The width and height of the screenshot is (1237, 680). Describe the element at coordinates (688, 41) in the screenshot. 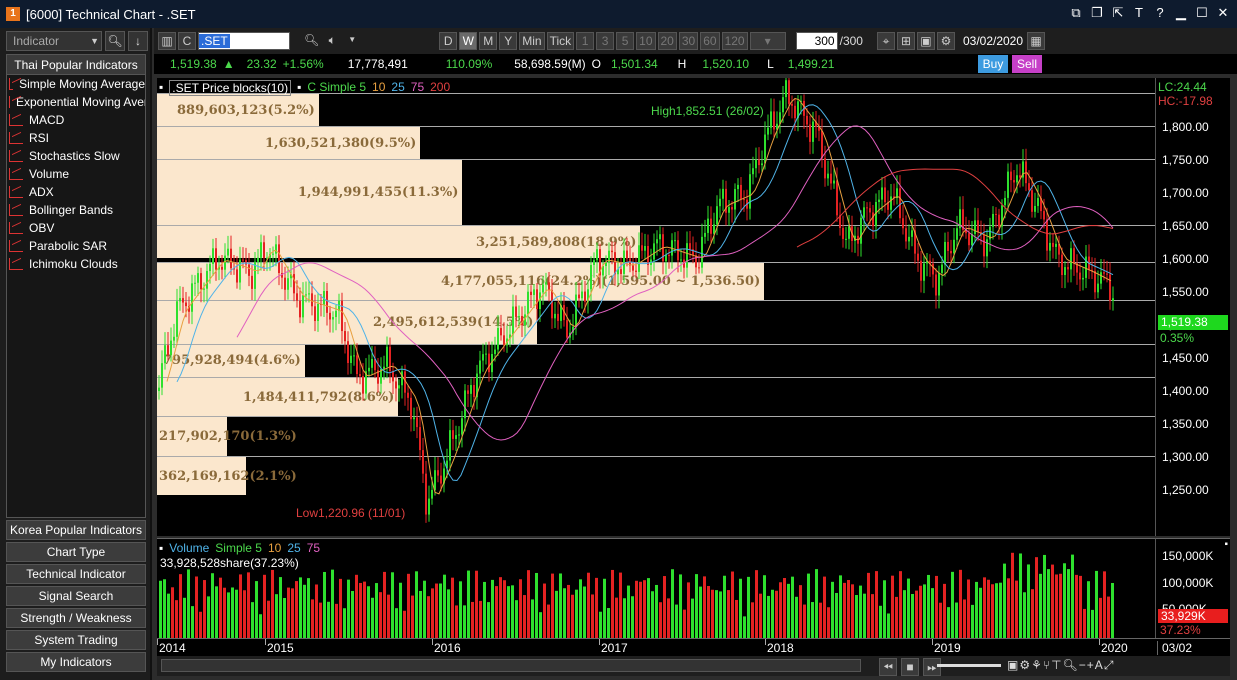

I see `interval-button: 30` at that location.